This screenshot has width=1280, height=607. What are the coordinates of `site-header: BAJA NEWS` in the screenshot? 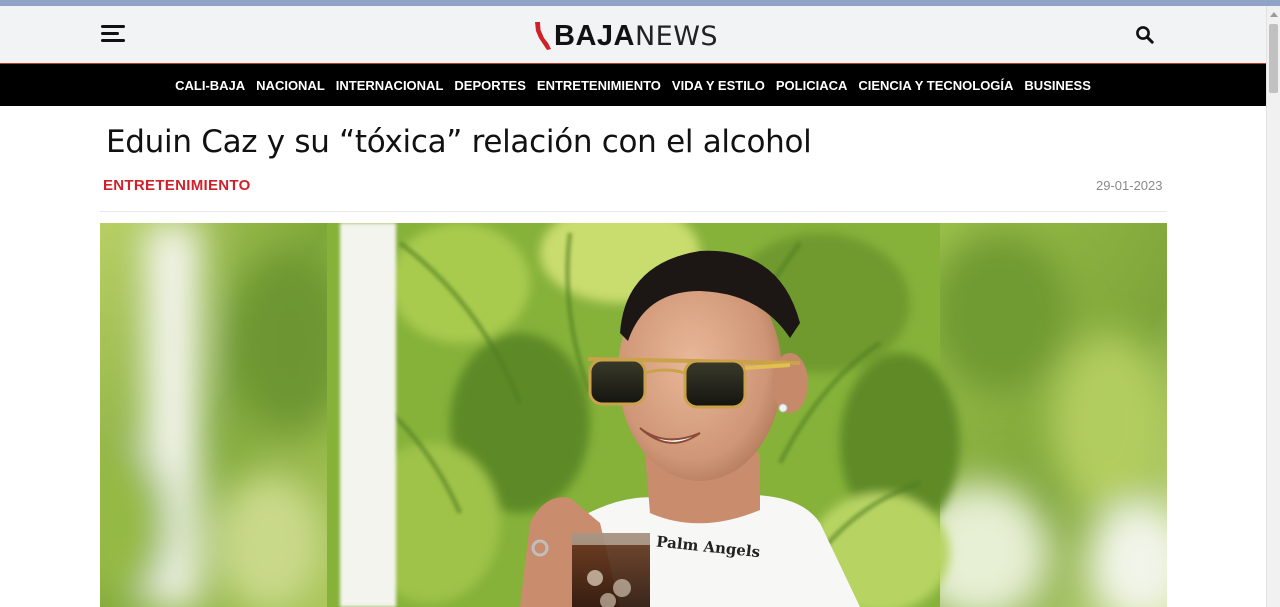 It's located at (633, 34).